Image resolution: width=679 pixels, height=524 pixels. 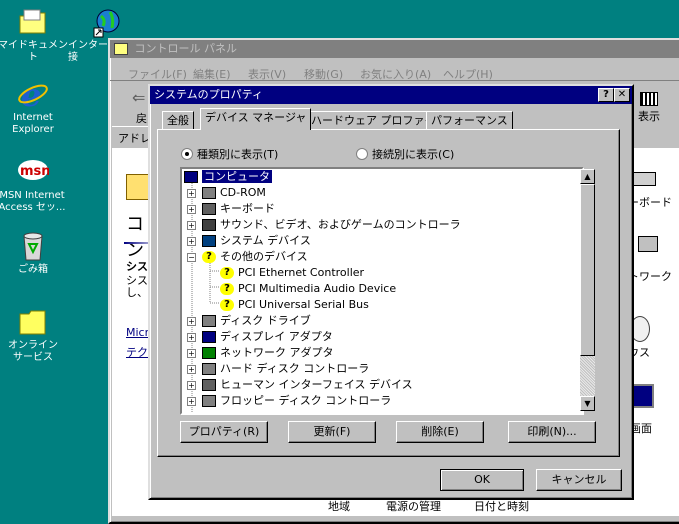 I want to click on tree-item: ? PCI Universal Serial Bus, so click(x=294, y=305).